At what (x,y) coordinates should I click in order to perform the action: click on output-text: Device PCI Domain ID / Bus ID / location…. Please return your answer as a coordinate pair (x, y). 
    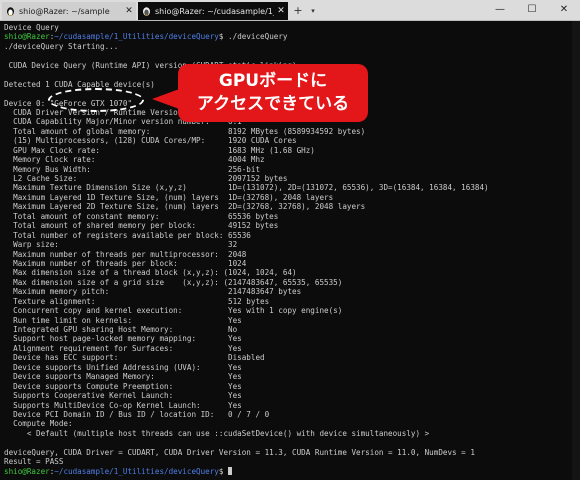
    Looking at the image, I should click on (137, 414).